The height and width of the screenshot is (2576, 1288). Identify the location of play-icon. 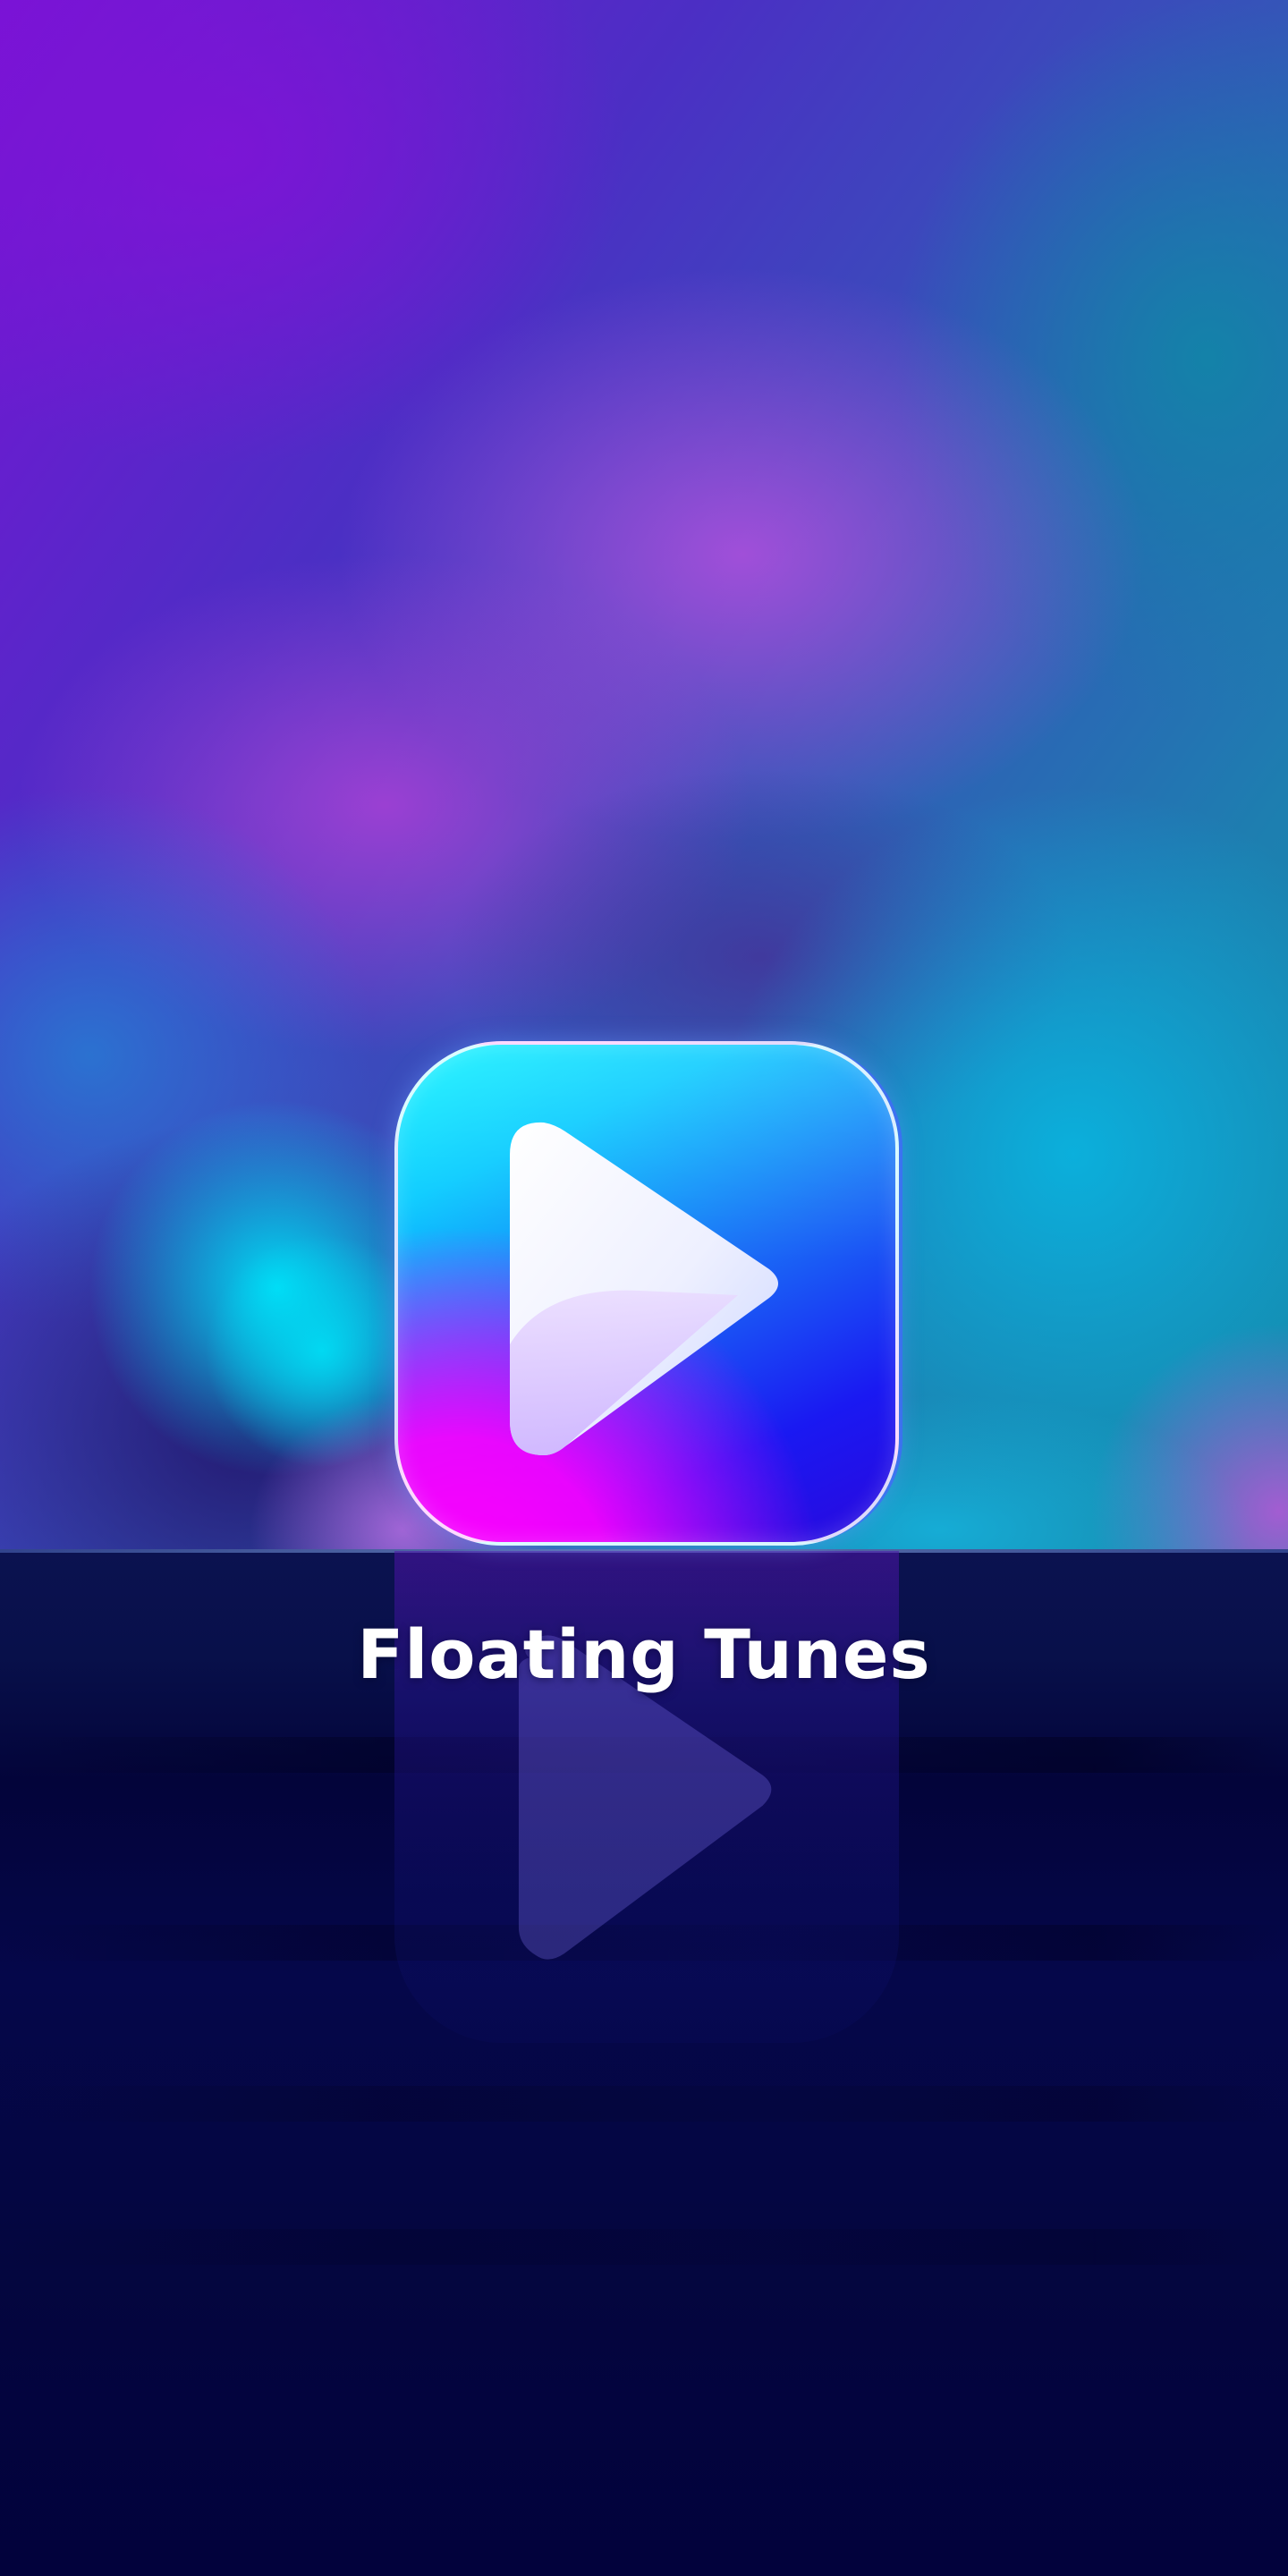
(644, 1288).